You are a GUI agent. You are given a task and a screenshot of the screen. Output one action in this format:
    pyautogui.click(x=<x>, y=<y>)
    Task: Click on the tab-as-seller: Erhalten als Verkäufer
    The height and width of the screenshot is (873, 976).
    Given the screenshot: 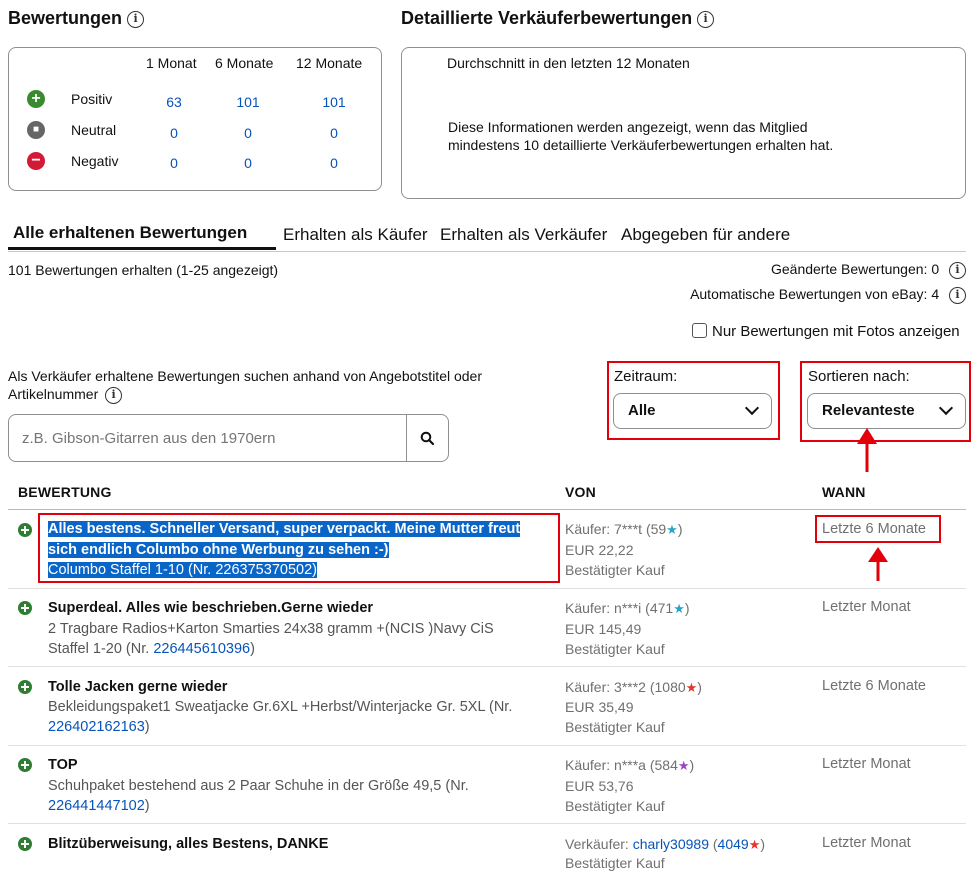 What is the action you would take?
    pyautogui.click(x=523, y=235)
    